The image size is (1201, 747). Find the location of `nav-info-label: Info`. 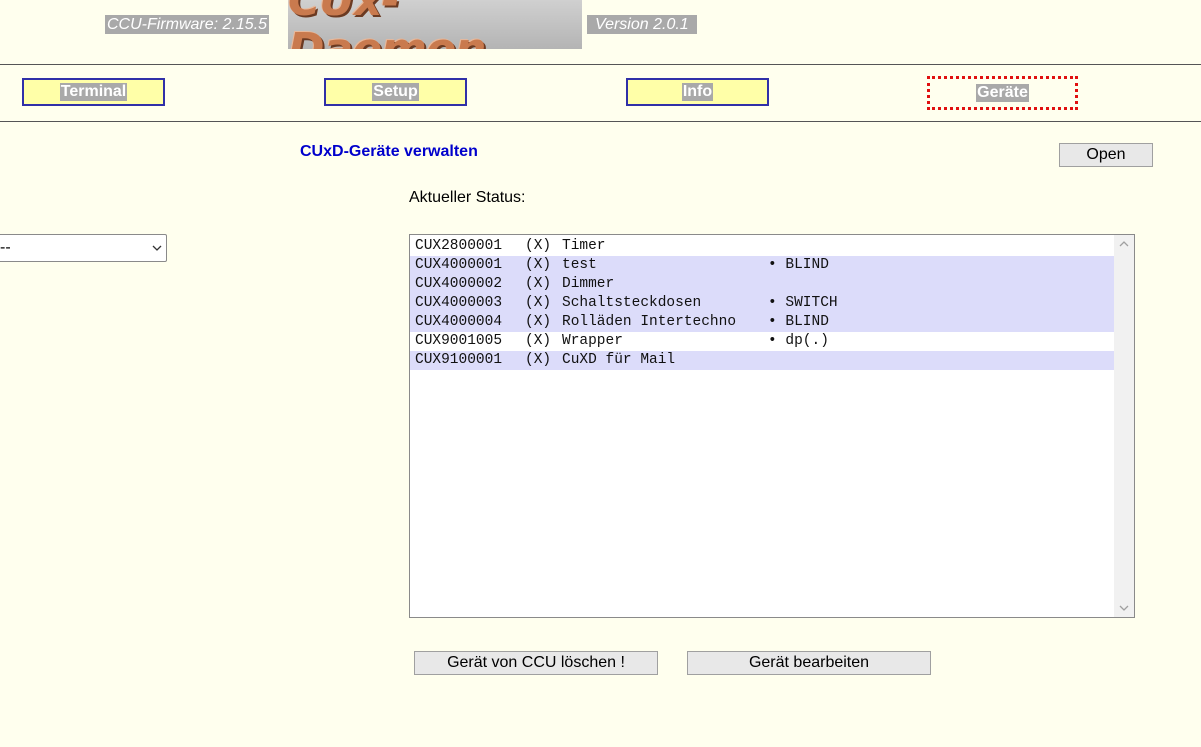

nav-info-label: Info is located at coordinates (697, 92).